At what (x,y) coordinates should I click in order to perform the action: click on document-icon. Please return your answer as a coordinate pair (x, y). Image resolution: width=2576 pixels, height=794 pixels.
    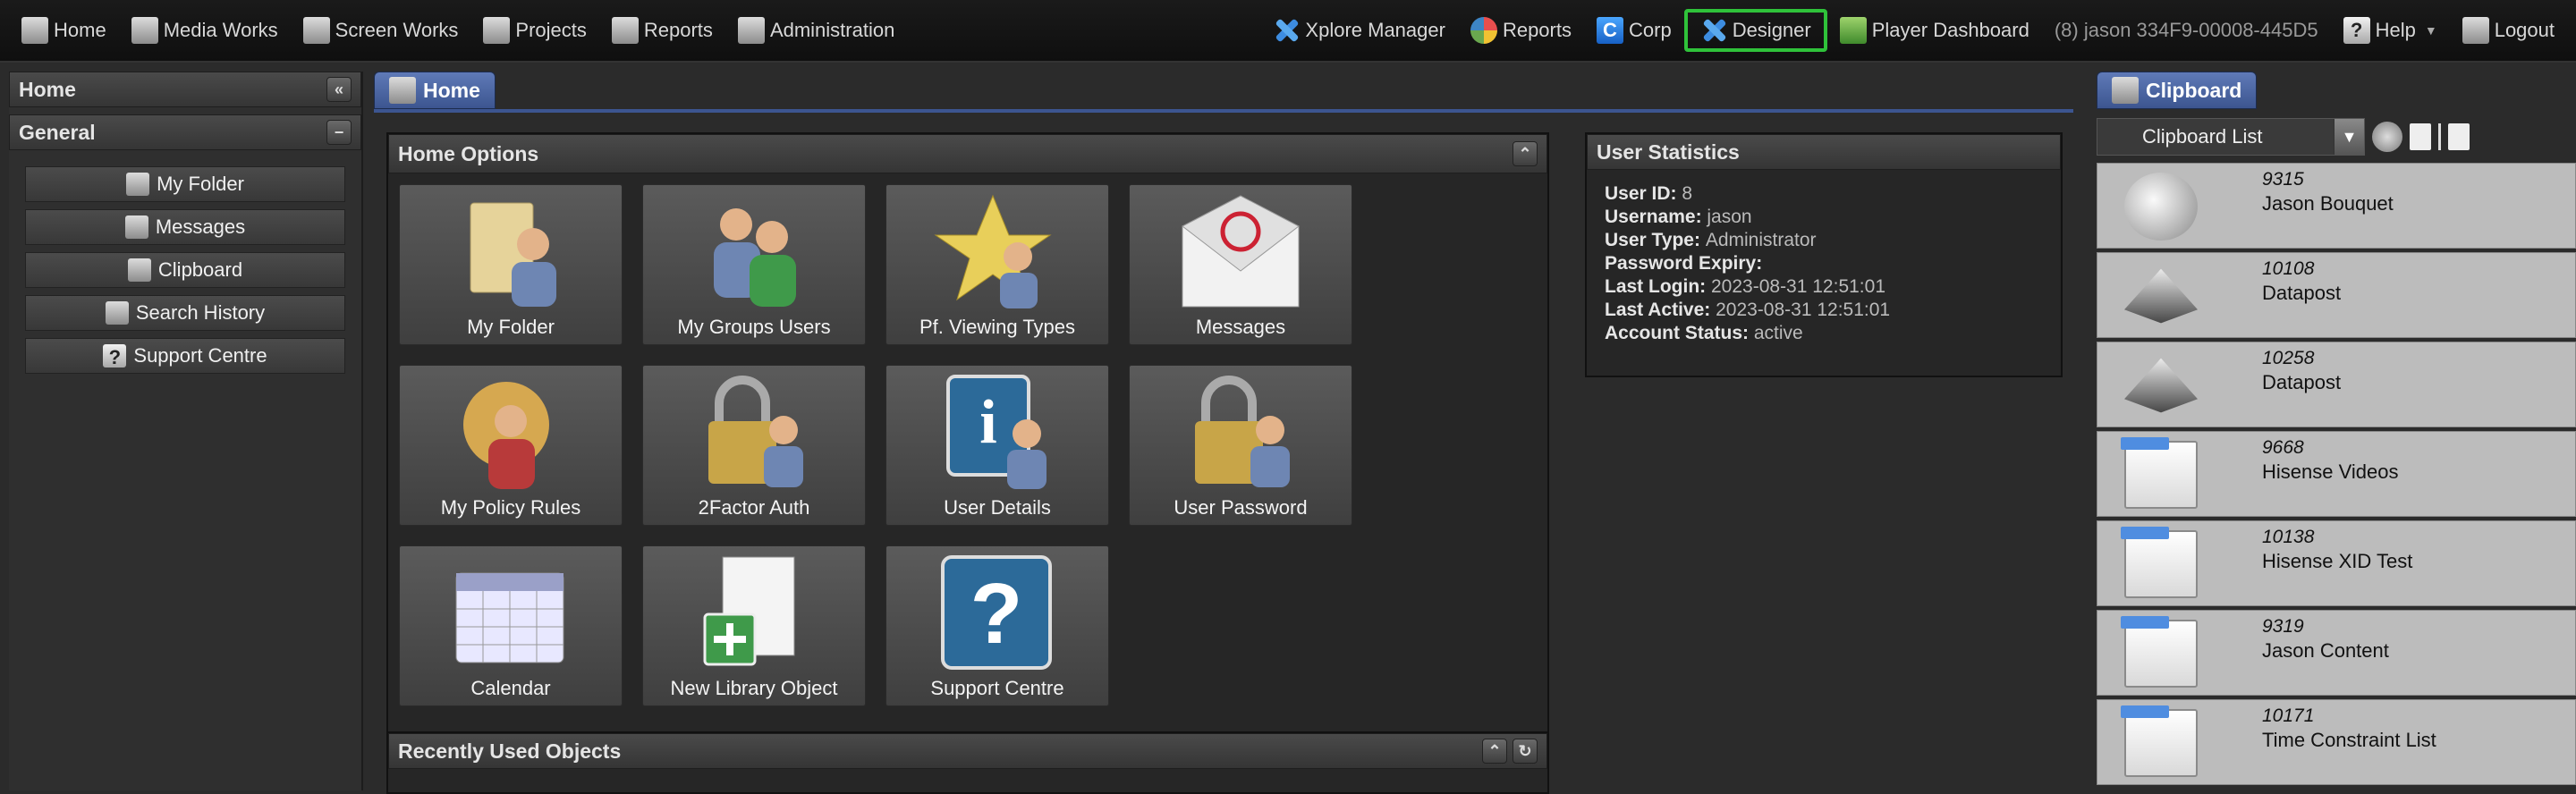
    Looking at the image, I should click on (2420, 136).